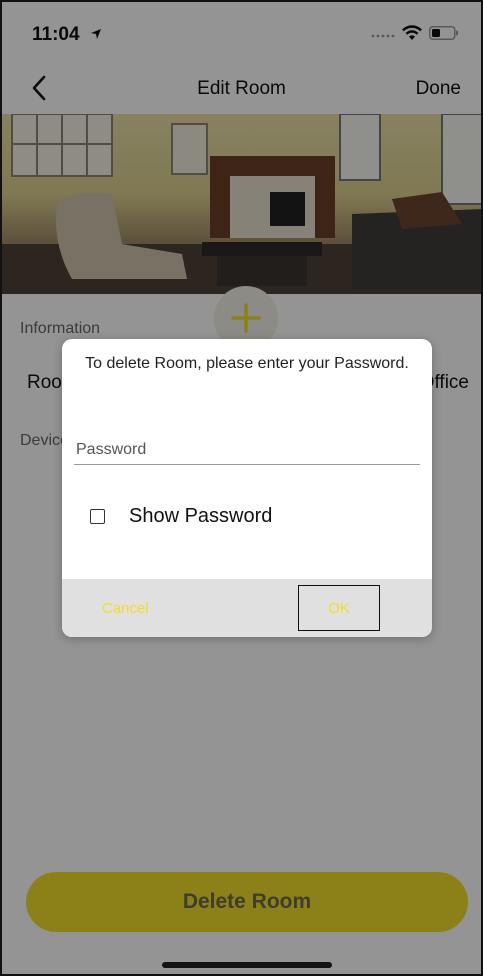  What do you see at coordinates (247, 608) in the screenshot?
I see `dialog-button-bar: Cancel OK` at bounding box center [247, 608].